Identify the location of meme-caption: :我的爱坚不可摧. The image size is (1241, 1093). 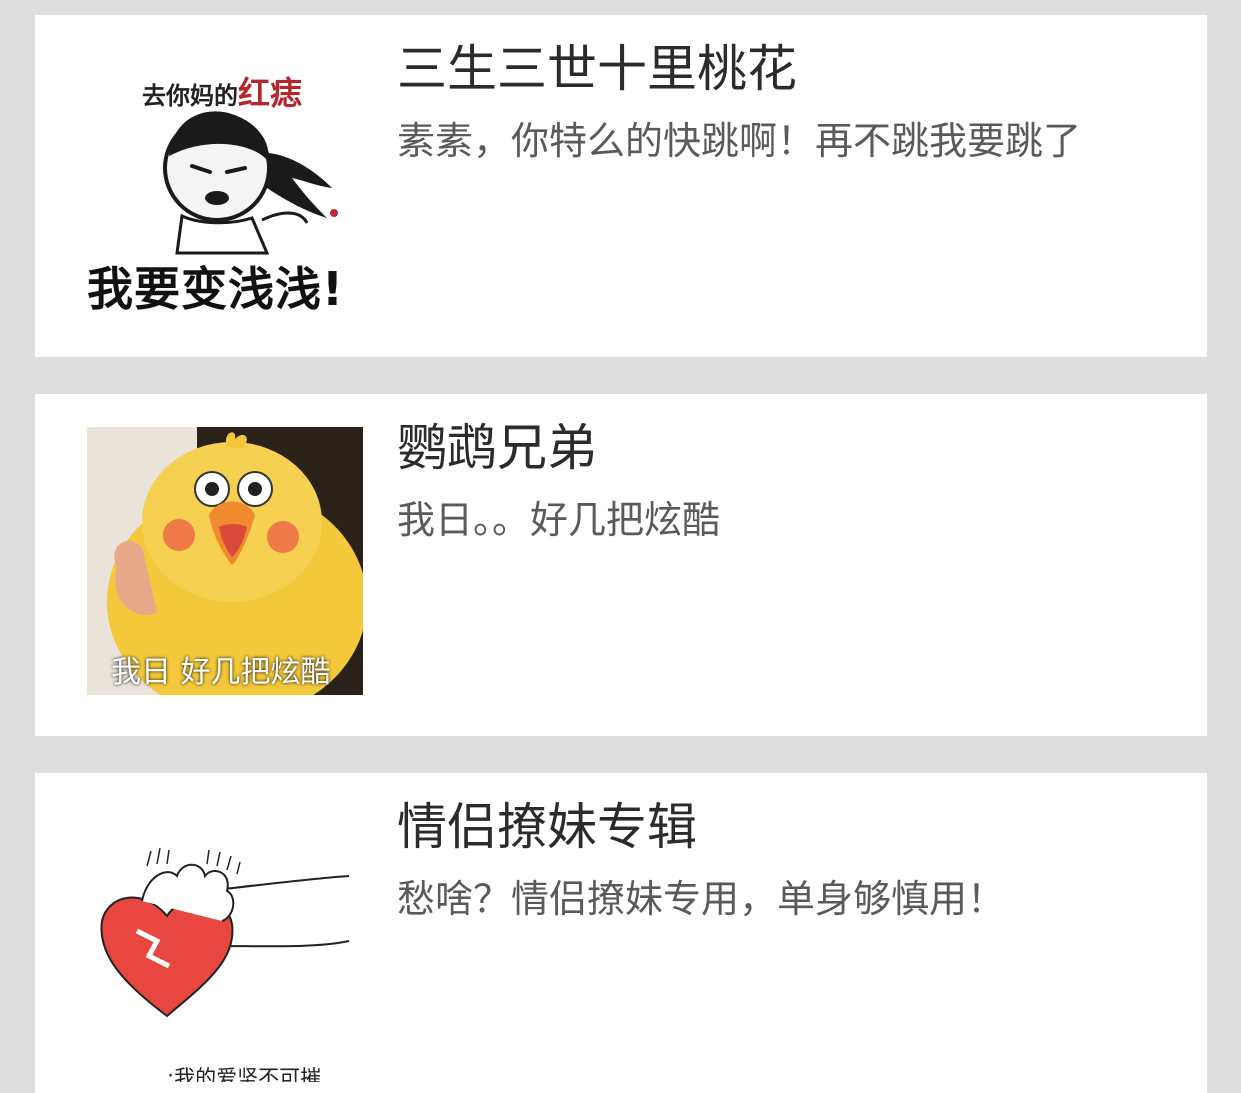
(244, 1074).